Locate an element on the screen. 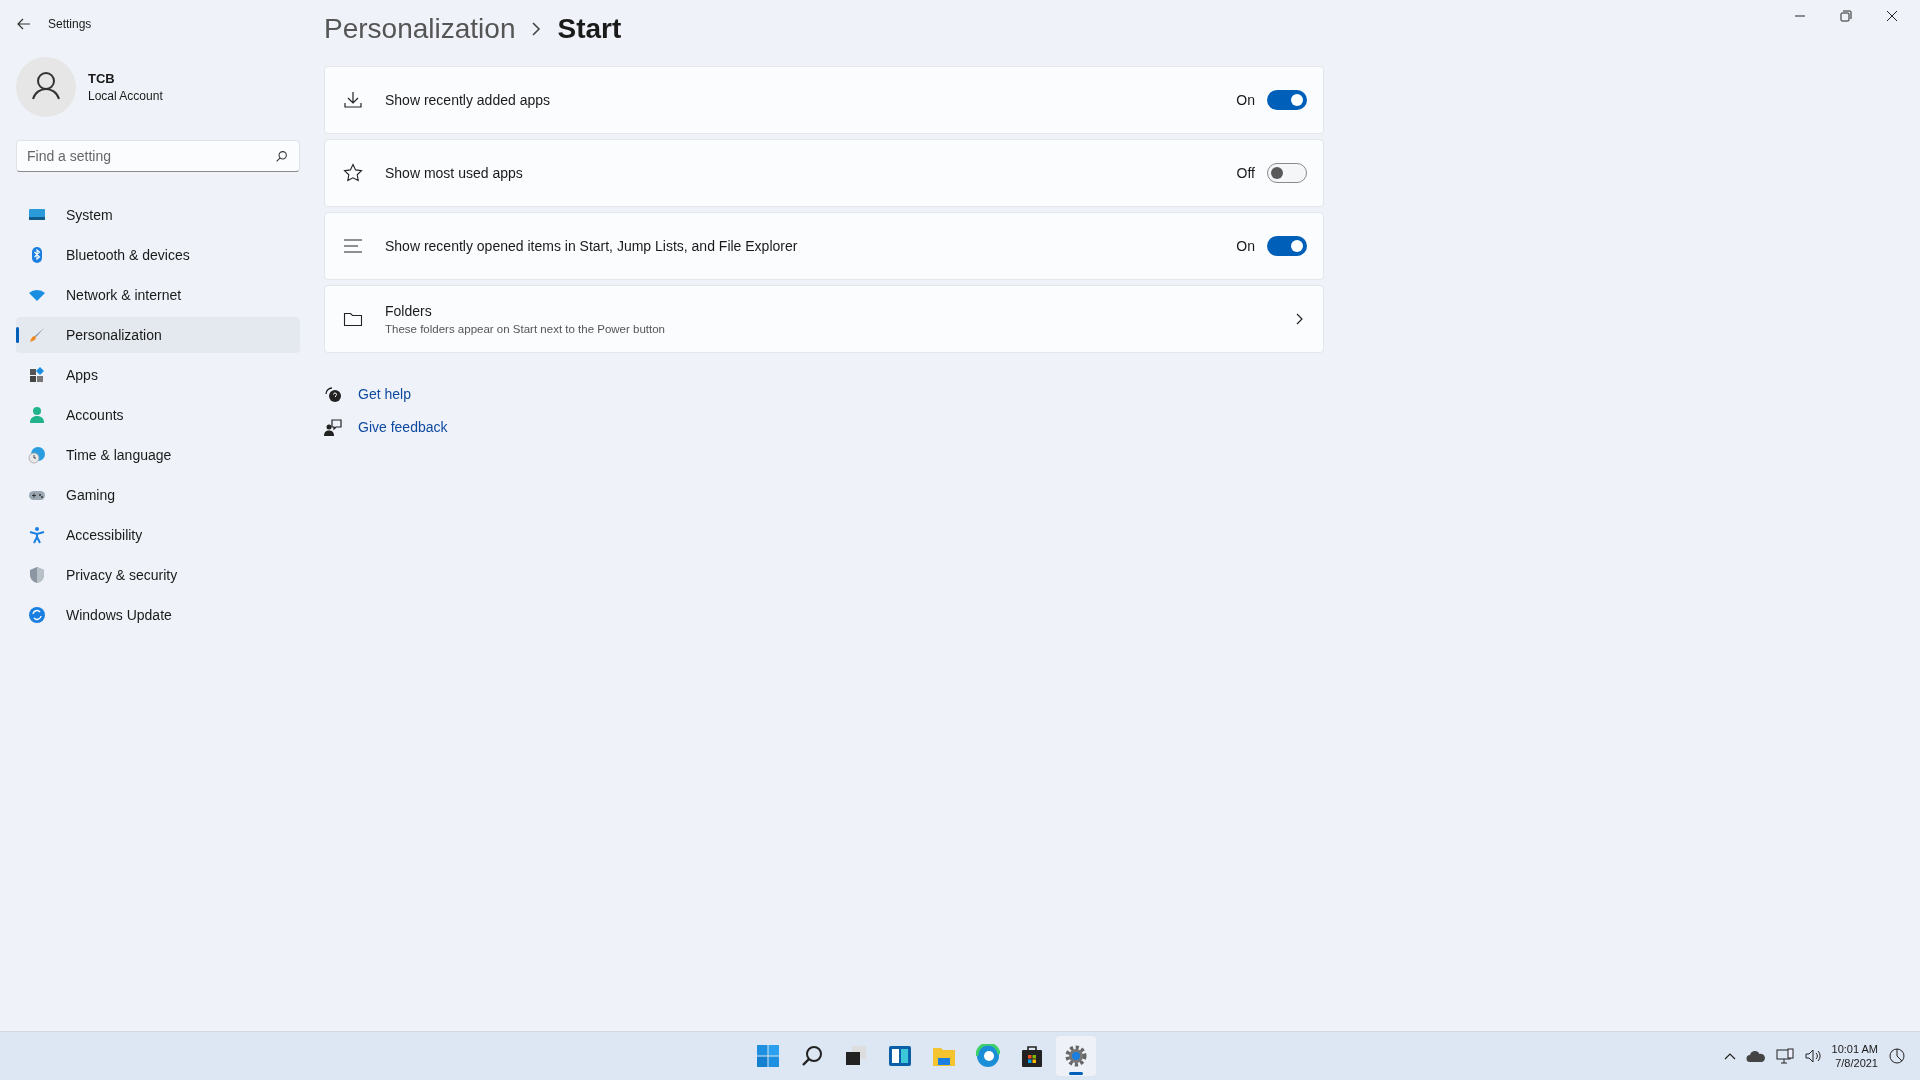 Image resolution: width=1920 pixels, height=1080 pixels. toggle-state: Off is located at coordinates (1245, 173).